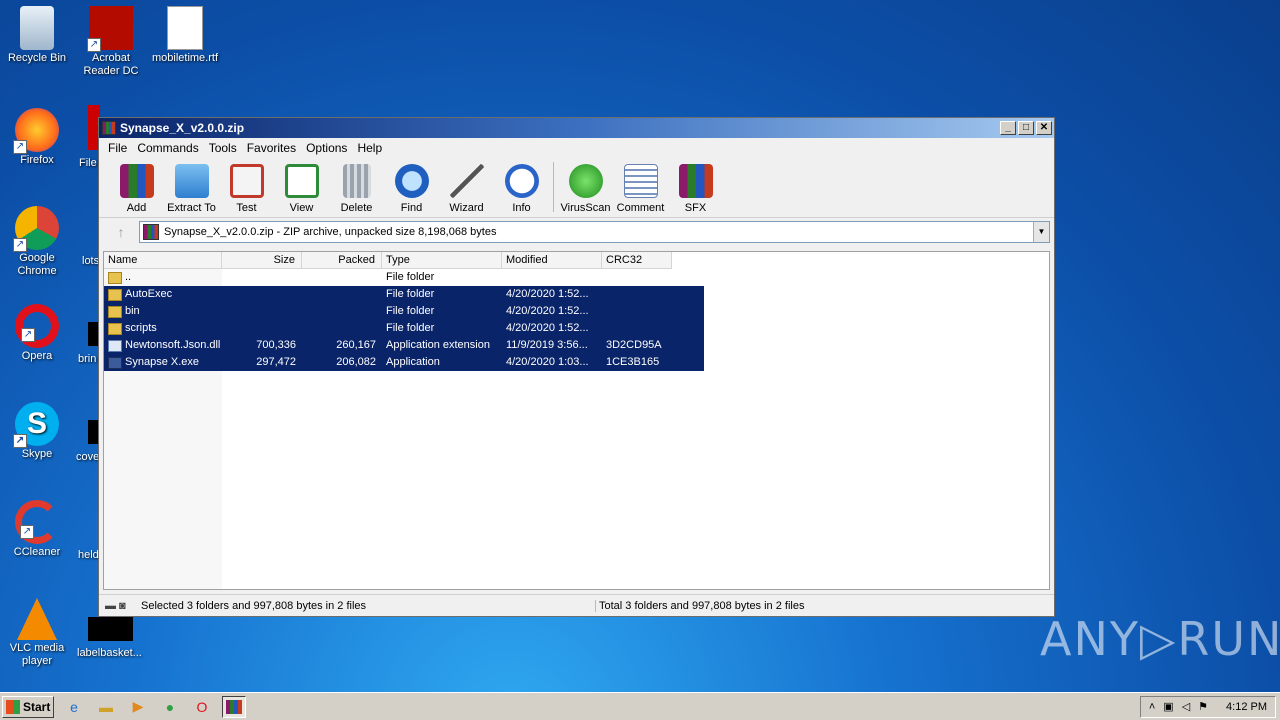 The image size is (1280, 720). What do you see at coordinates (36, 425) in the screenshot?
I see `skype-icon: S ↗` at bounding box center [36, 425].